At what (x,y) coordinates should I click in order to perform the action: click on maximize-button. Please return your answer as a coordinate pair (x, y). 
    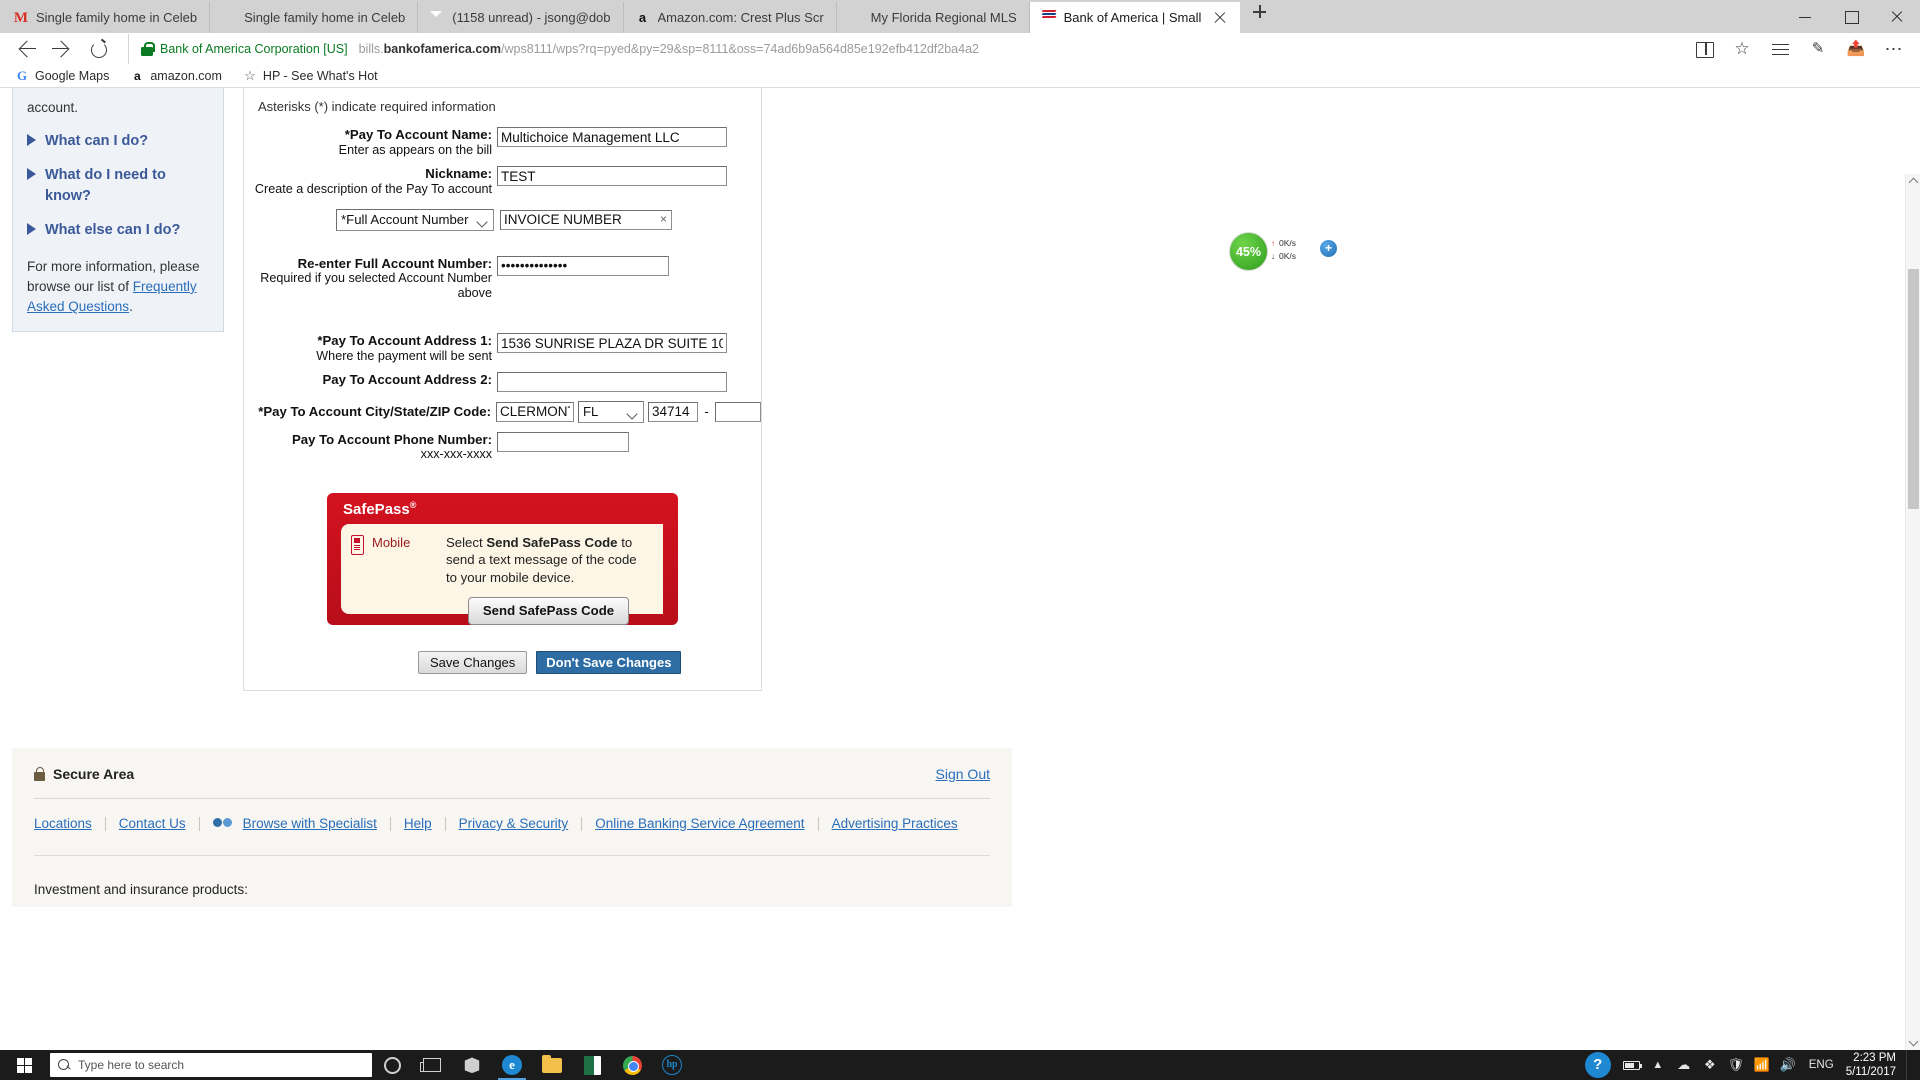
    Looking at the image, I should click on (1851, 16).